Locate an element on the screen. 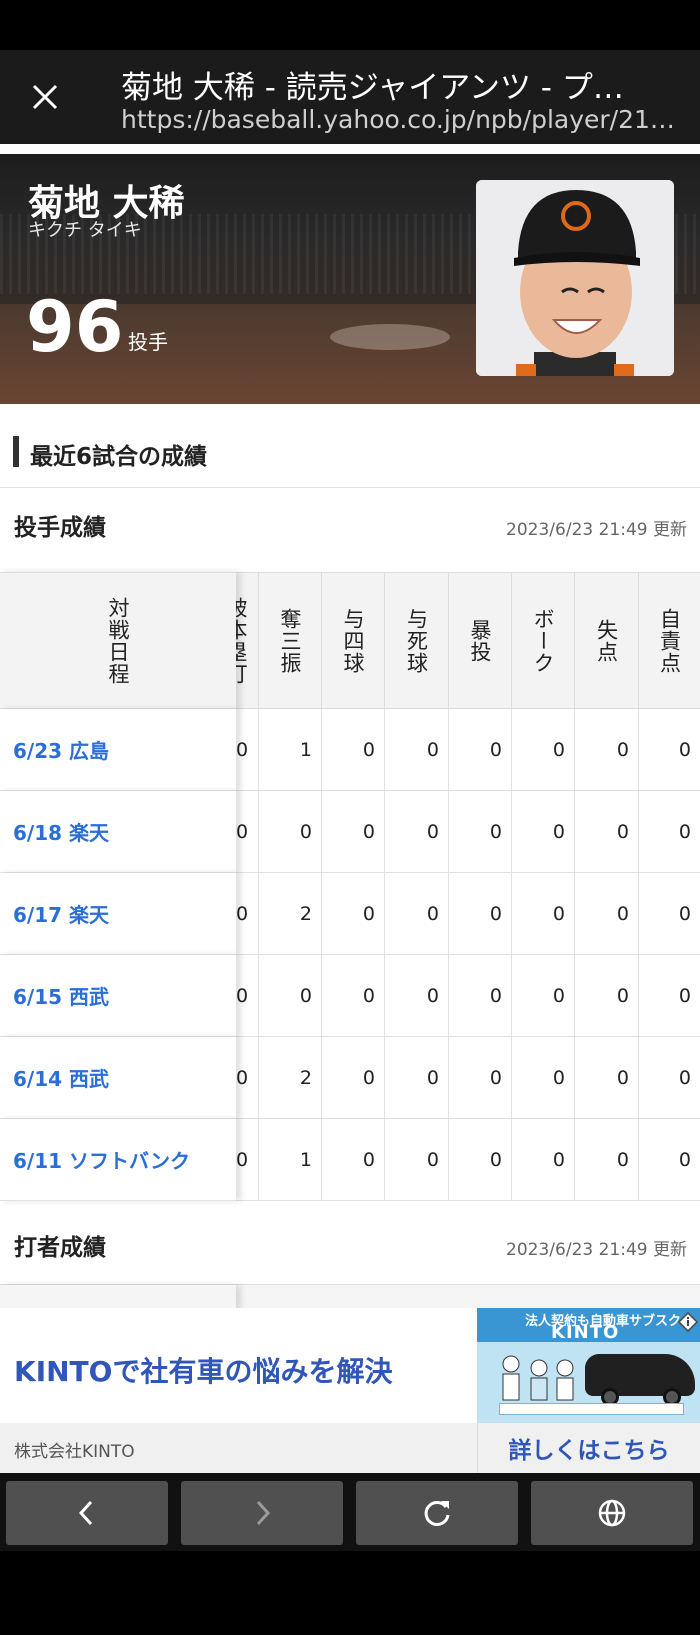 The height and width of the screenshot is (1635, 700). pitching-header: 投手成績 2023/6/23 21:49 更新 is located at coordinates (350, 523).